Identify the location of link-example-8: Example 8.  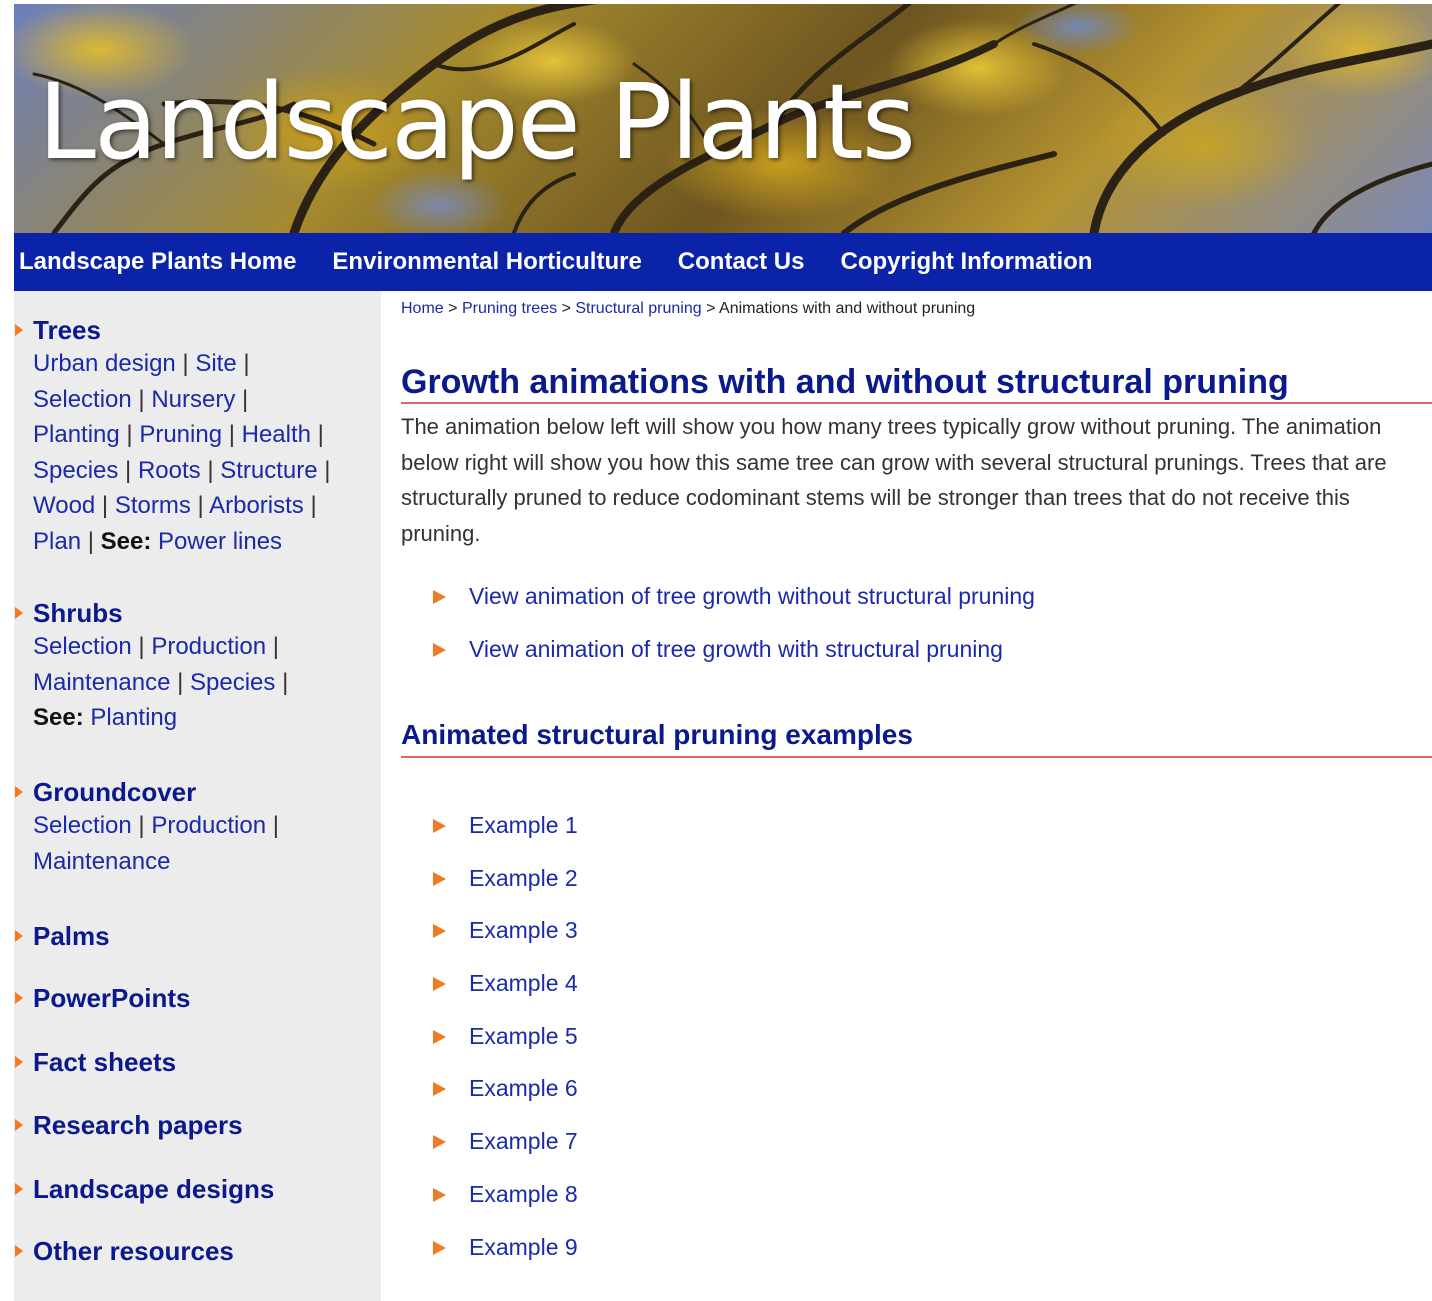
(523, 1194).